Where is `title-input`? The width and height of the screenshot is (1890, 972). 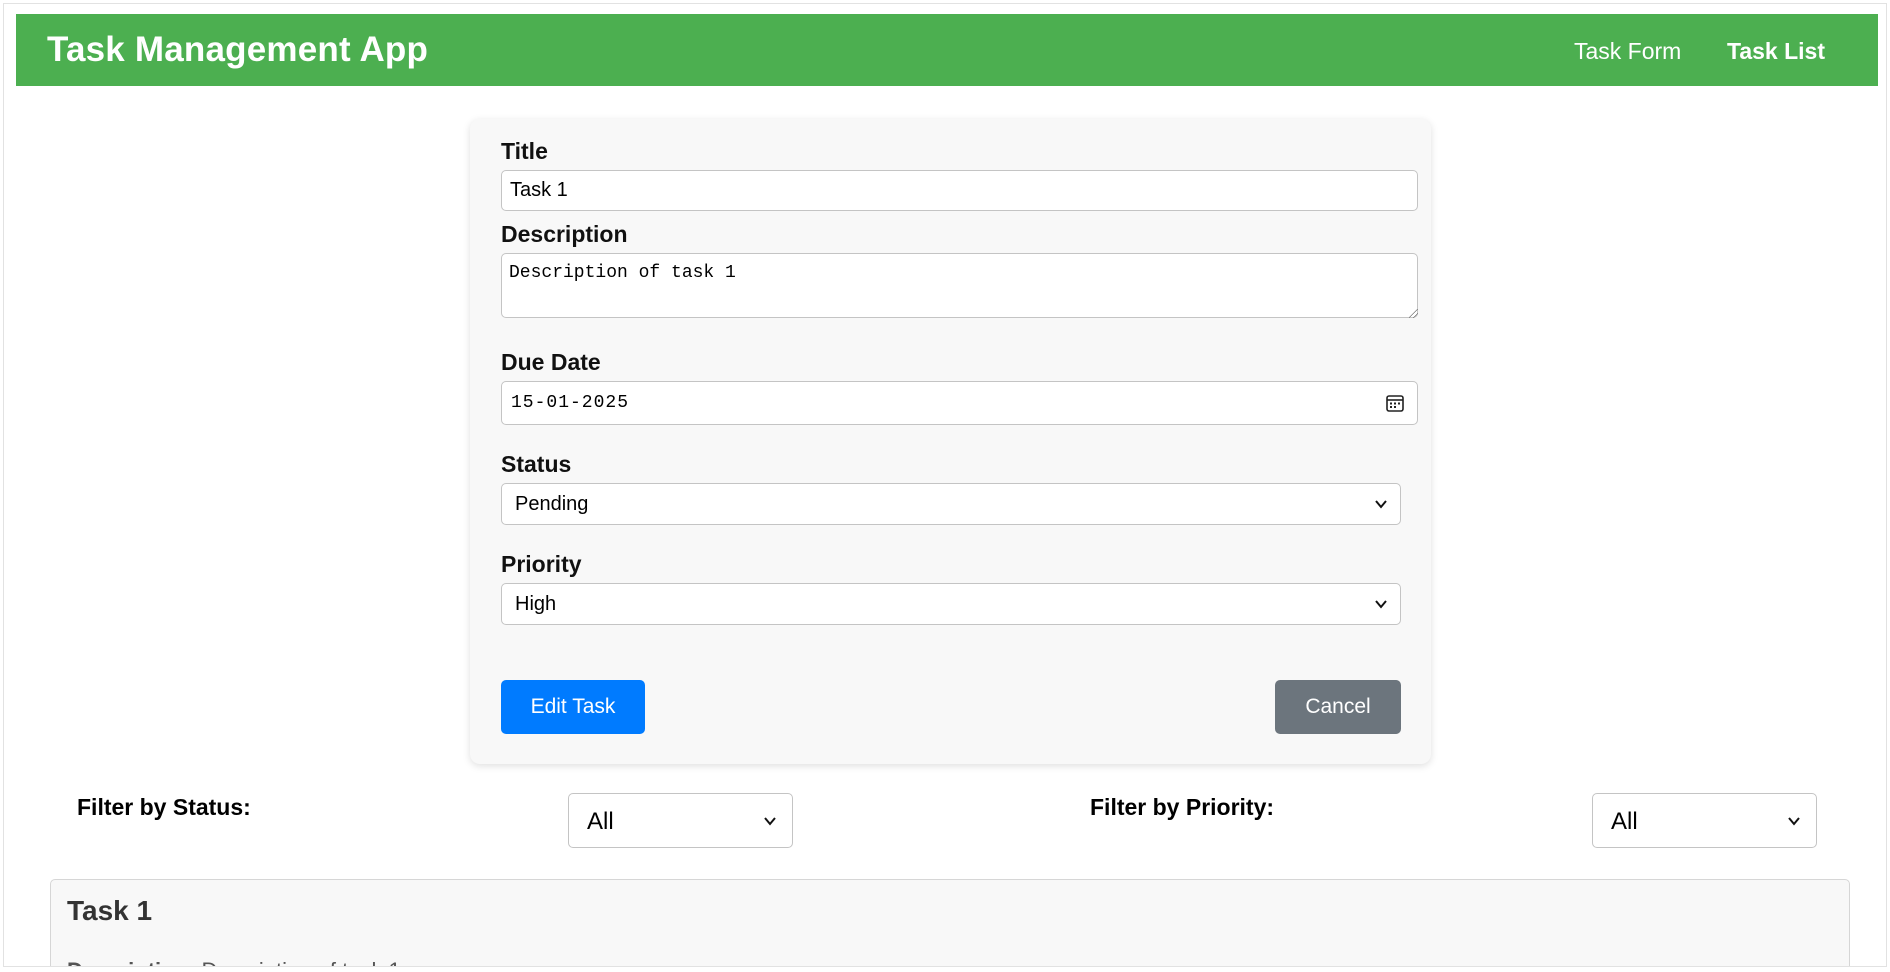
title-input is located at coordinates (959, 190).